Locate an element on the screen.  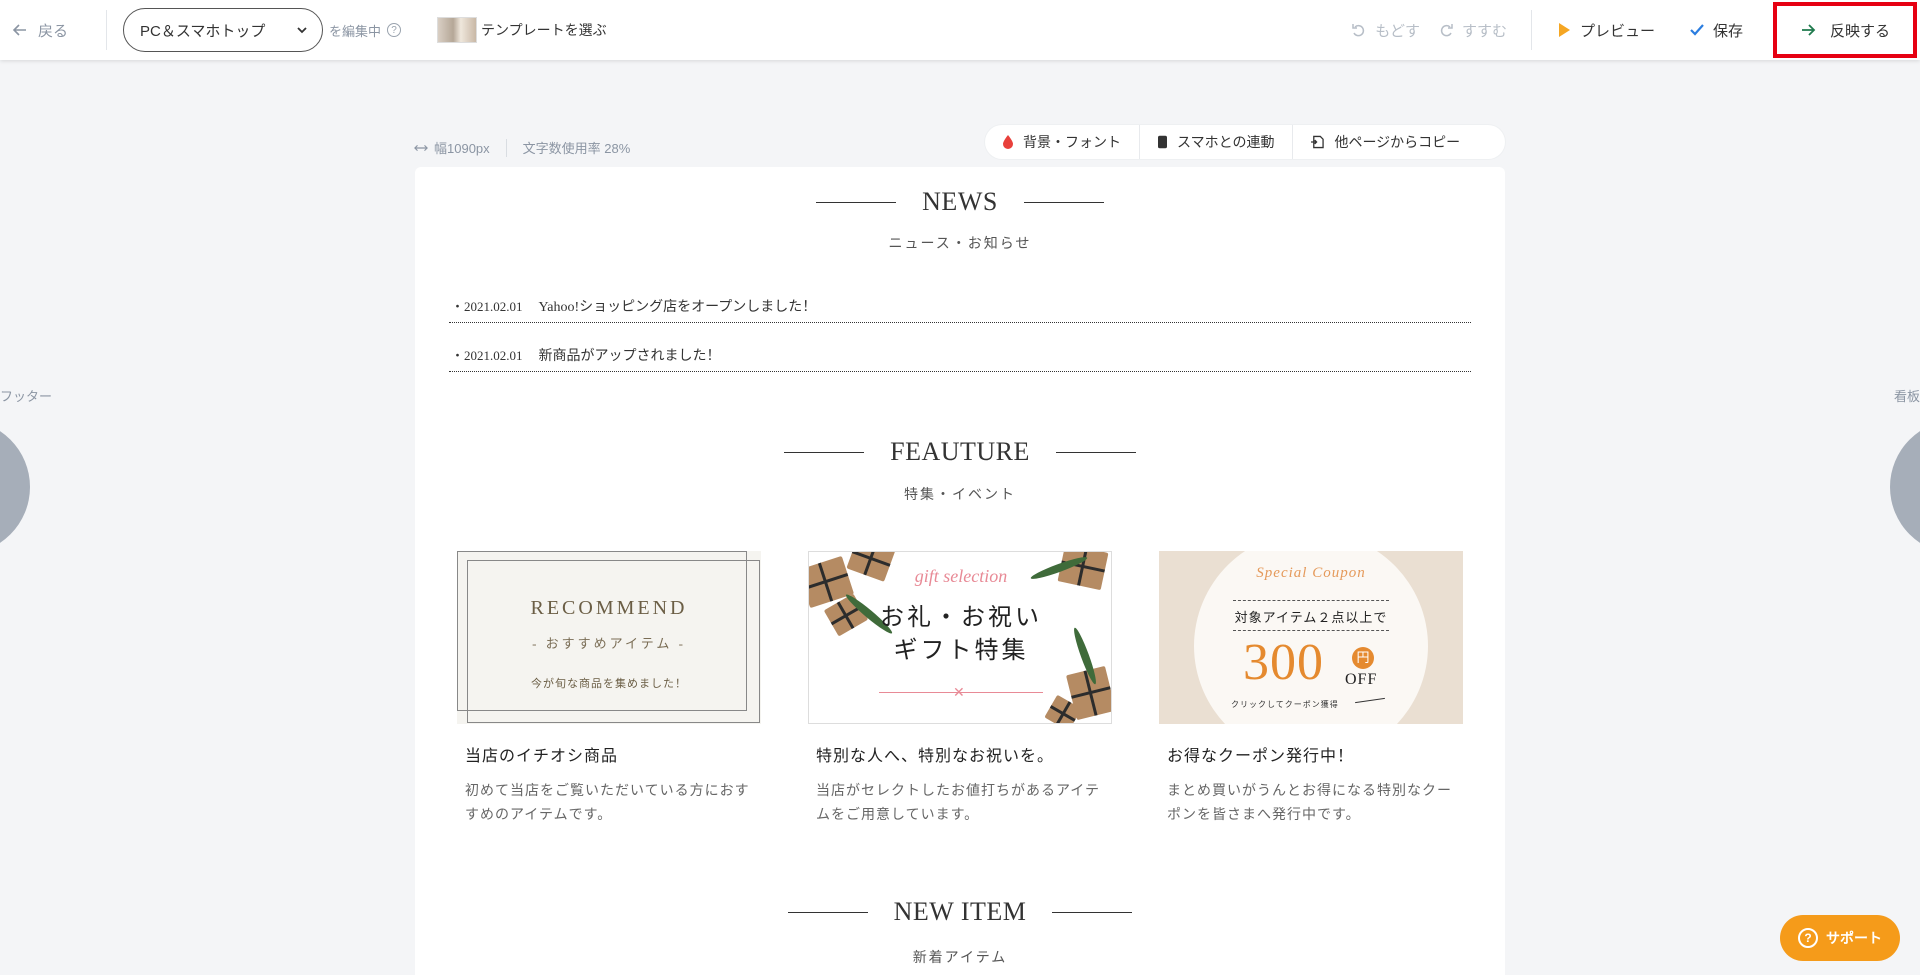
gift-banner: gift selection お礼・お祝い ギフト特集 ✕ is located at coordinates (960, 637).